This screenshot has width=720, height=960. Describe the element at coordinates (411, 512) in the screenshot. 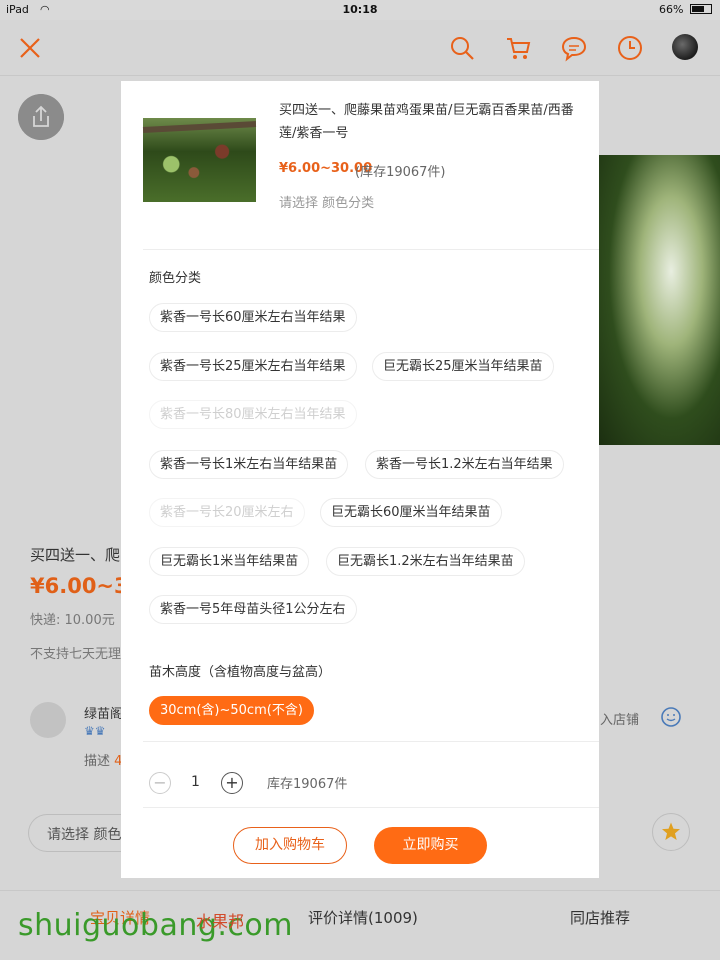

I see `color-option: 巨无霸长60厘米当年结果苗` at that location.